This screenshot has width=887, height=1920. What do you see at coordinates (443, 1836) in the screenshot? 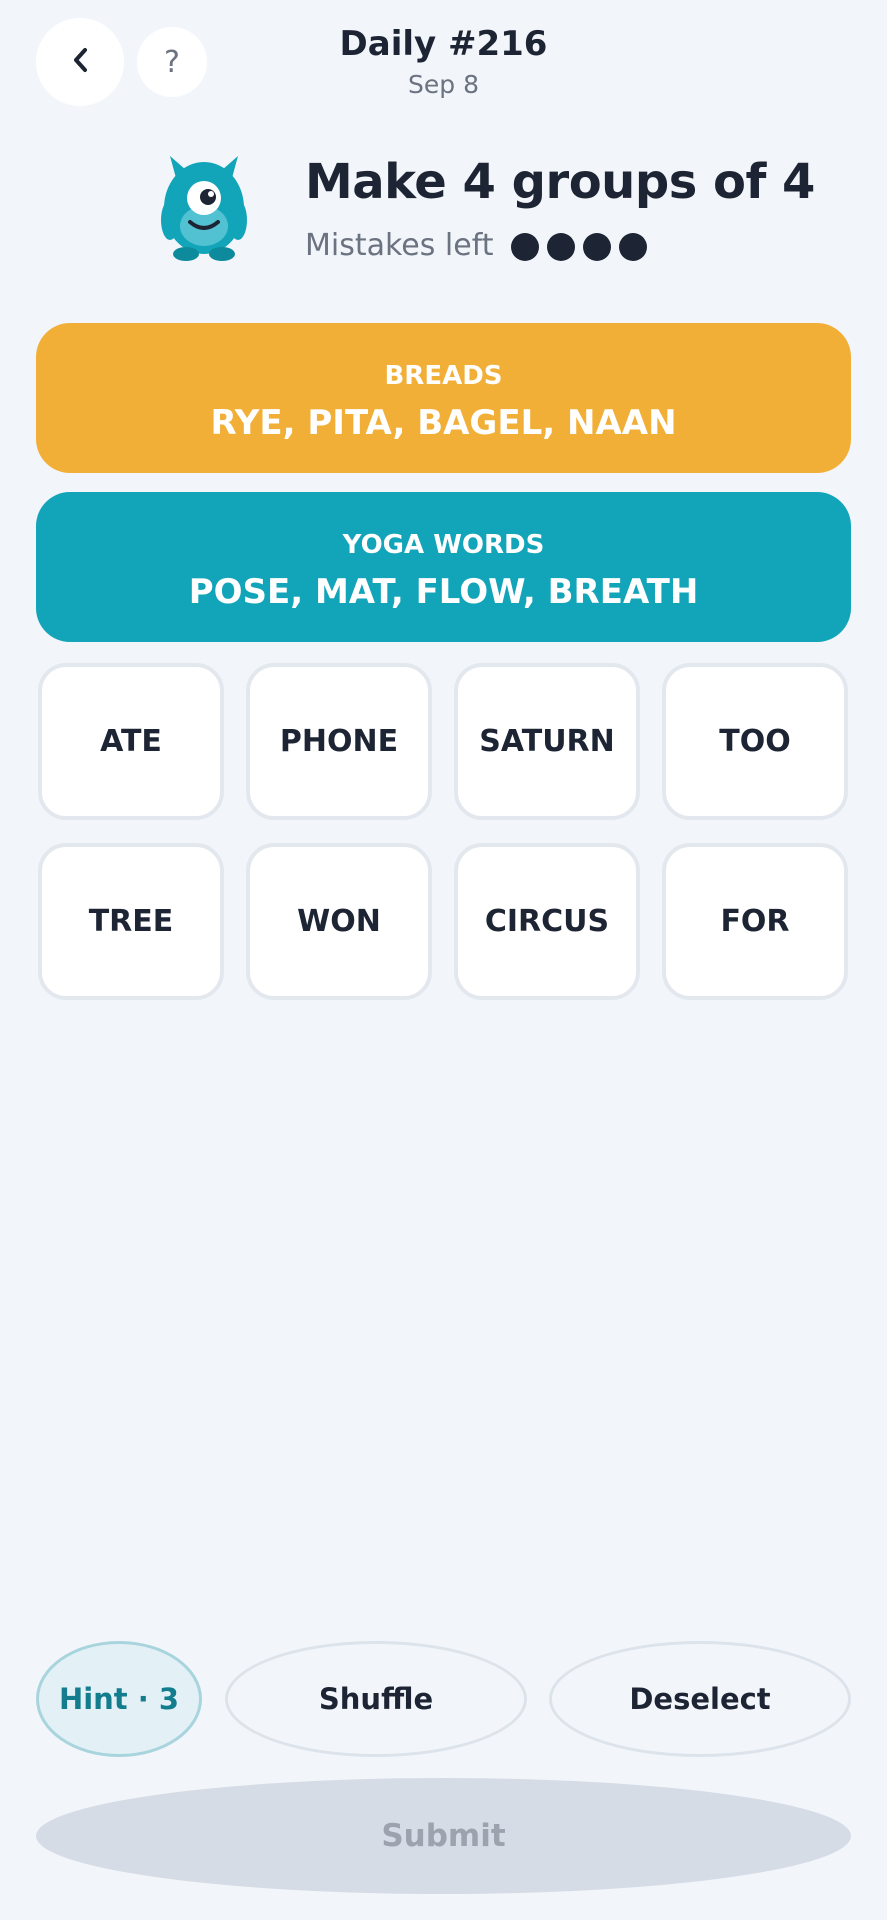
I see `submit-button: Submit` at bounding box center [443, 1836].